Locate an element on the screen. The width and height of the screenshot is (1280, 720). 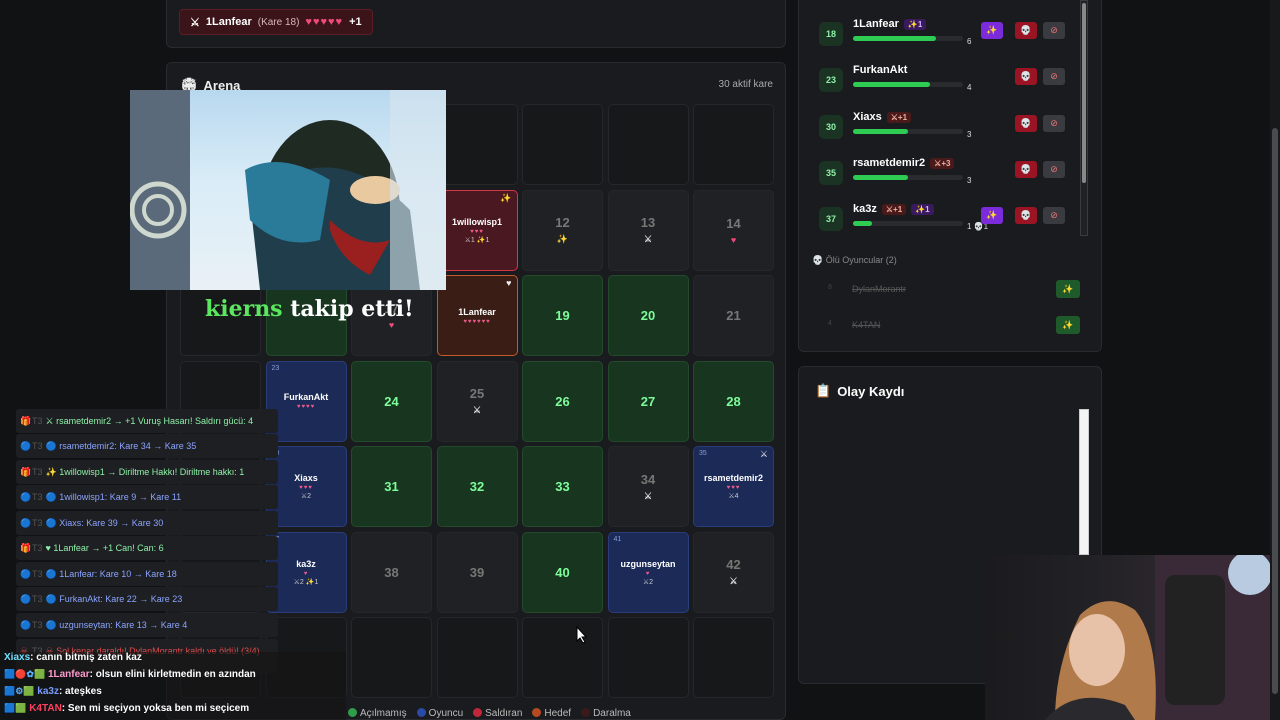
chat-text: : Sen mi seçiyon yoksa ben mi seçicem is located at coordinates (155, 708).